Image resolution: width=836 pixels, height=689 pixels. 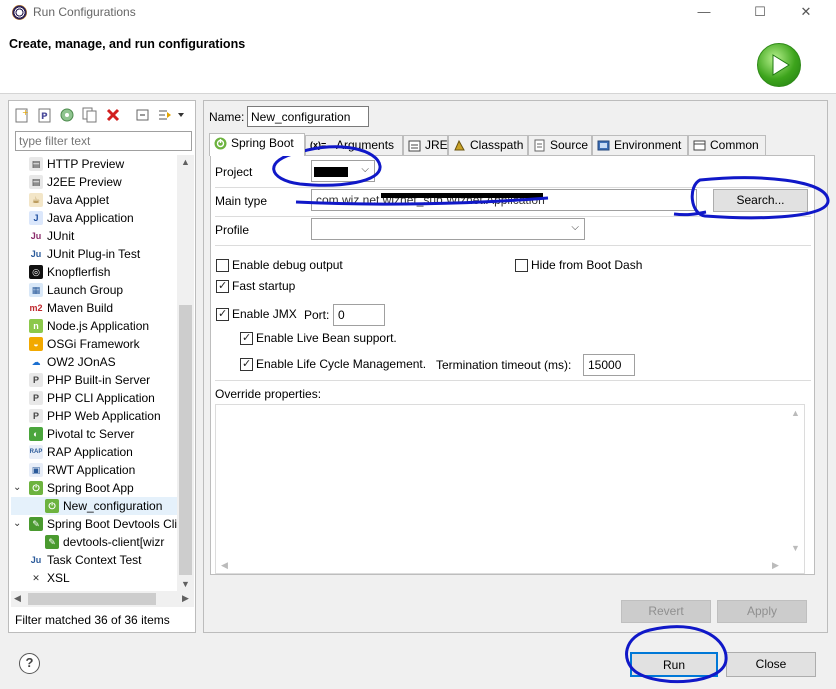 I want to click on tree-item: P PHP CLI Application, so click(x=94, y=398).